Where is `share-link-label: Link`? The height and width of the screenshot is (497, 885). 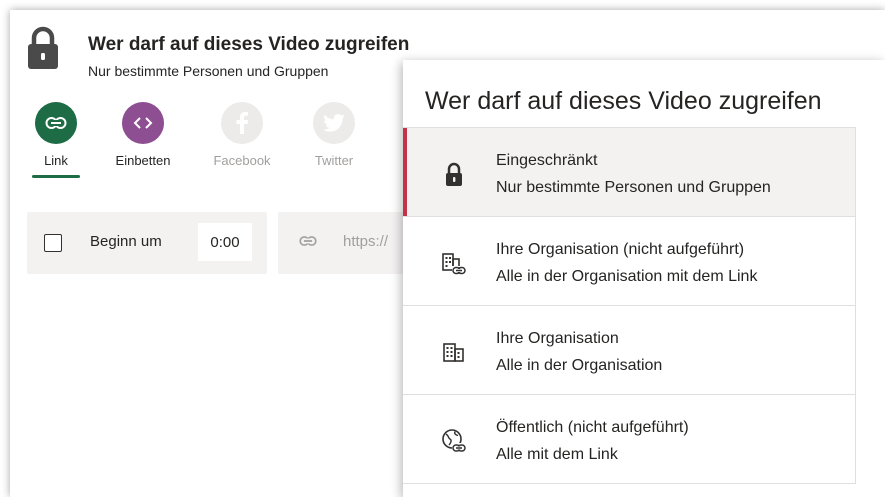
share-link-label: Link is located at coordinates (56, 160).